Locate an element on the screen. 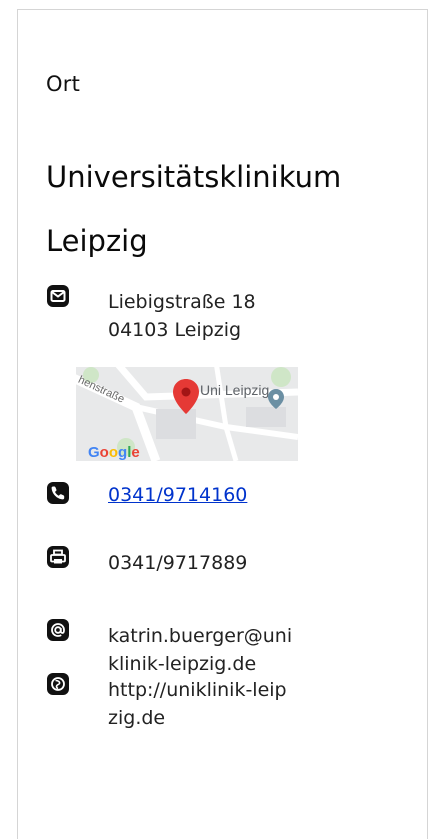 This screenshot has width=445, height=839. website-line2: zig.de is located at coordinates (137, 718).